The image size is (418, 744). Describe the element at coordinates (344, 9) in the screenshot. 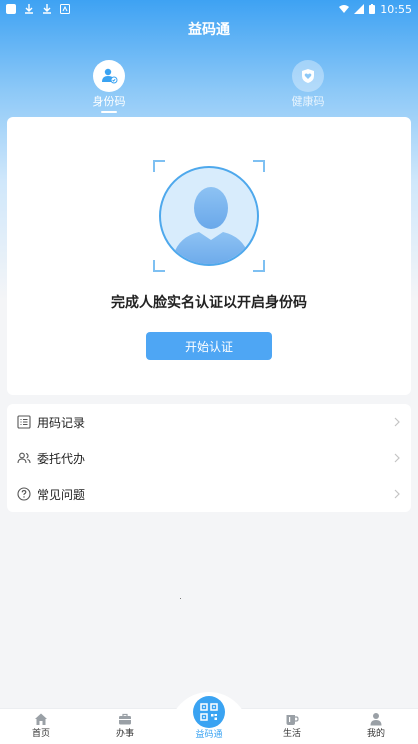

I see `wifi-icon` at that location.